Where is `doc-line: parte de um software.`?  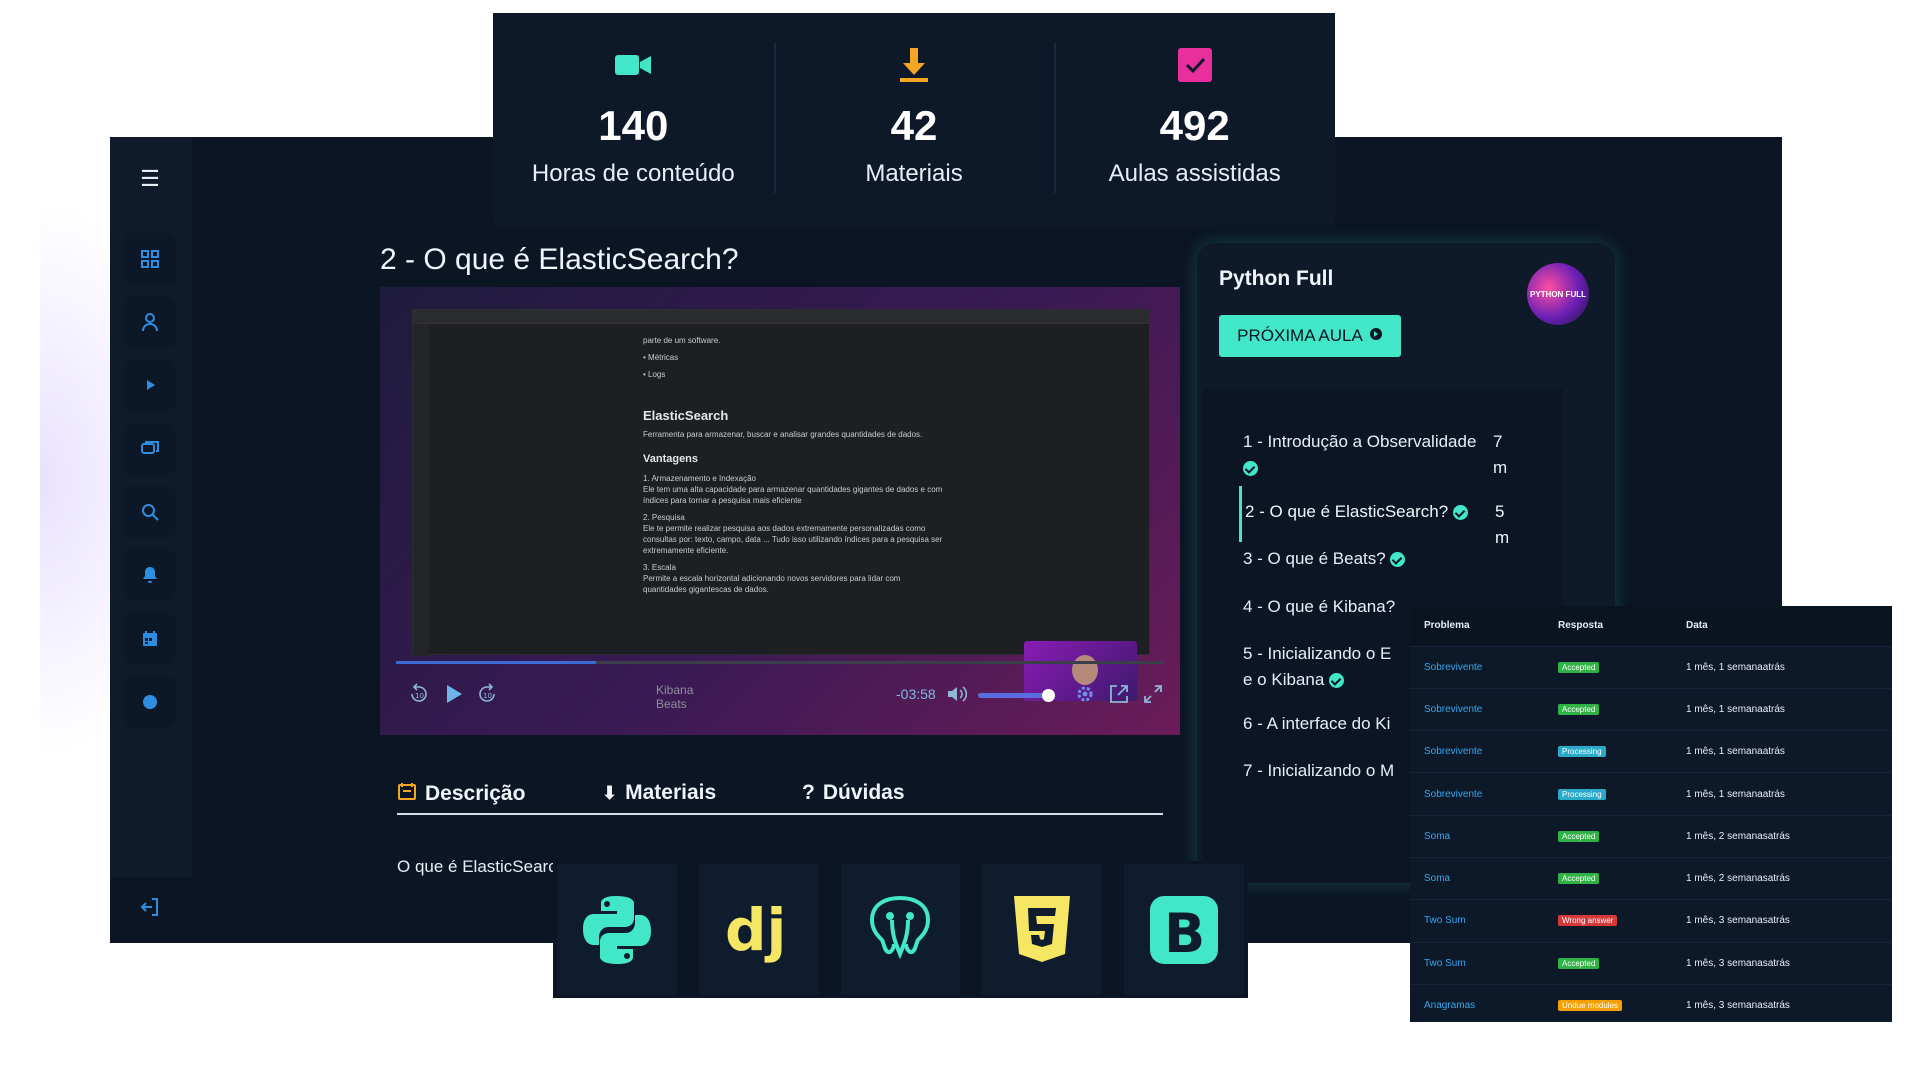
doc-line: parte de um software. is located at coordinates (682, 340).